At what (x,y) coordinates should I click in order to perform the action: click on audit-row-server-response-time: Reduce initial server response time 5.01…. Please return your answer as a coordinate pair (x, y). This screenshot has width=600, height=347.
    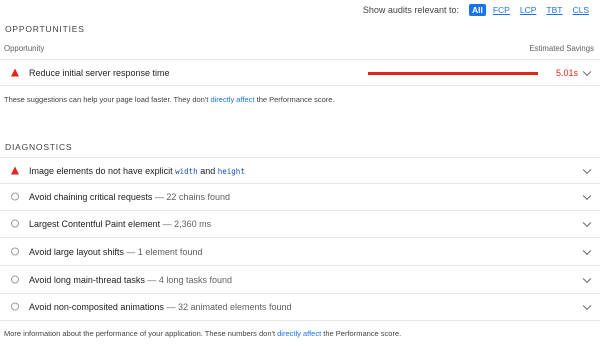
    Looking at the image, I should click on (300, 72).